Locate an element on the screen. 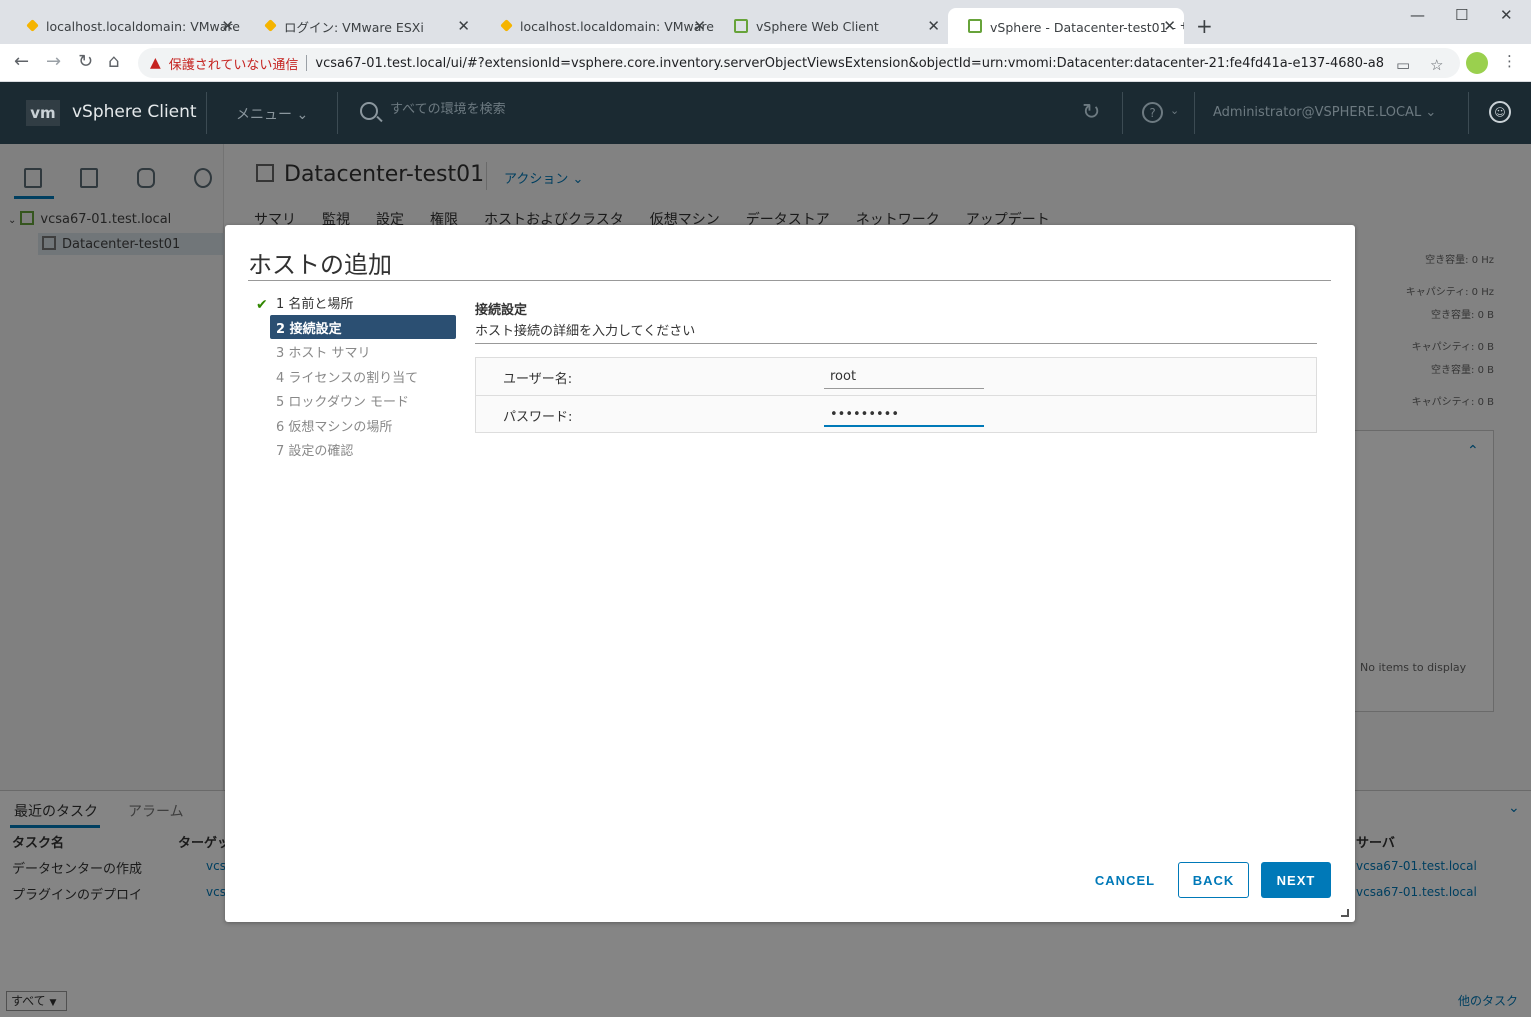  password-row: パスワード: is located at coordinates (896, 413).